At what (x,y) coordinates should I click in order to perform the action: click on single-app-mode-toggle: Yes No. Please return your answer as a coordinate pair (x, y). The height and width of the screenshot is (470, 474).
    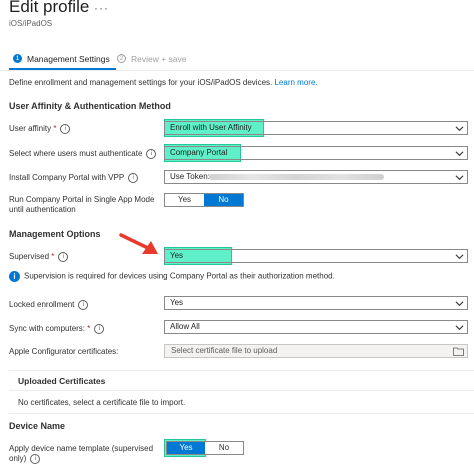
    Looking at the image, I should click on (204, 200).